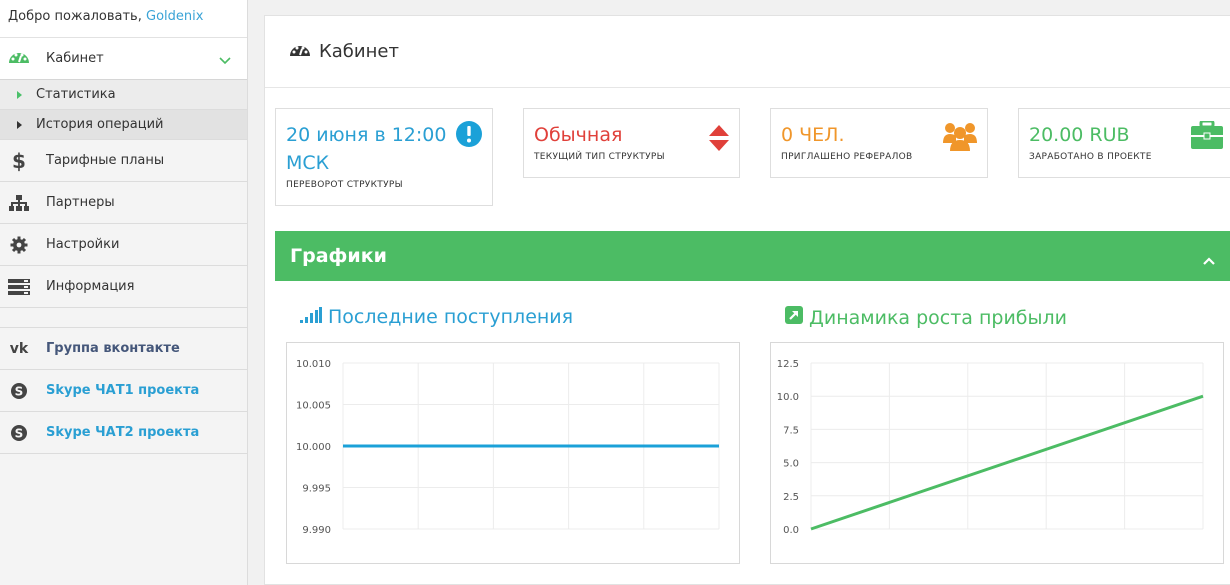 The image size is (1230, 585). What do you see at coordinates (344, 185) in the screenshot?
I see `stat-label: ПЕРЕВОРОТ СТРУКТУРЫ` at bounding box center [344, 185].